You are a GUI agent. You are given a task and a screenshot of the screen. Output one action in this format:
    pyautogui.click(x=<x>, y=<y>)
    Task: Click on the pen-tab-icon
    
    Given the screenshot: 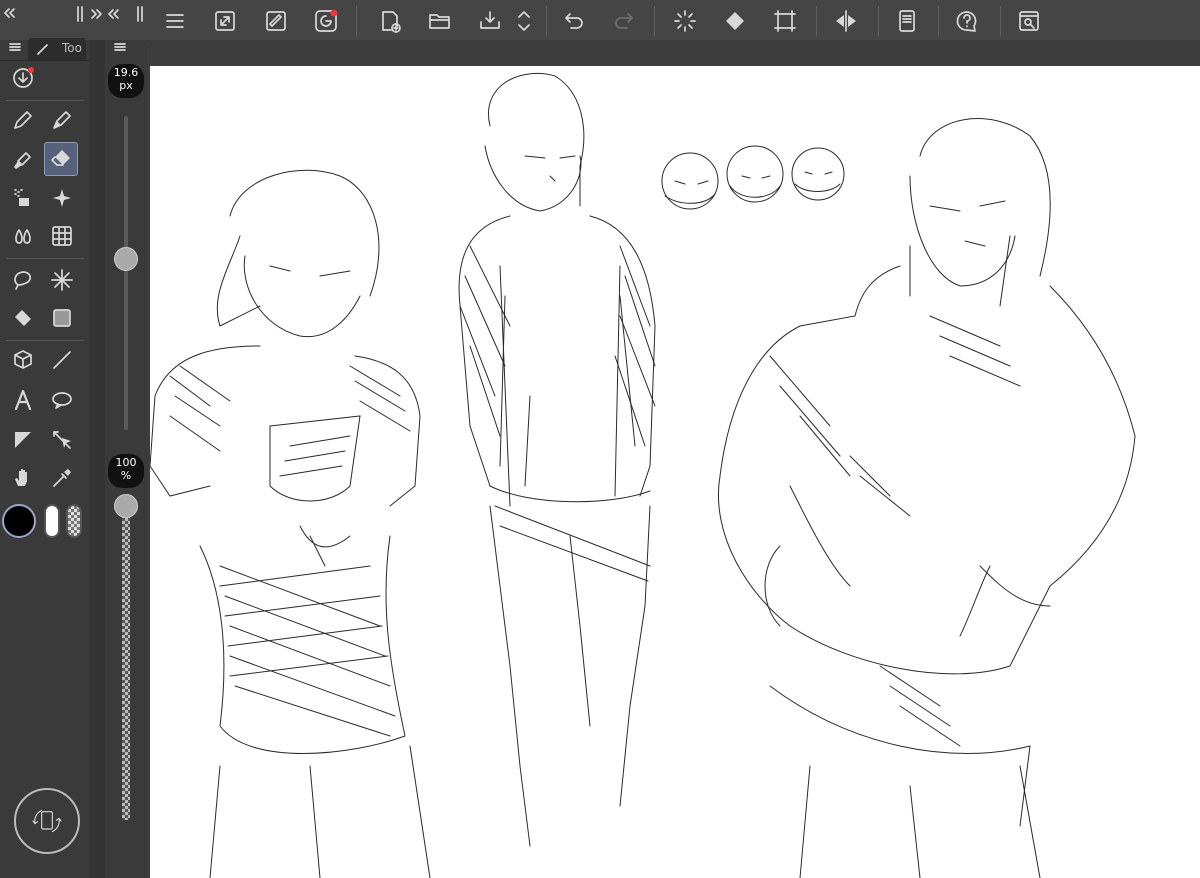 What is the action you would take?
    pyautogui.click(x=43, y=49)
    